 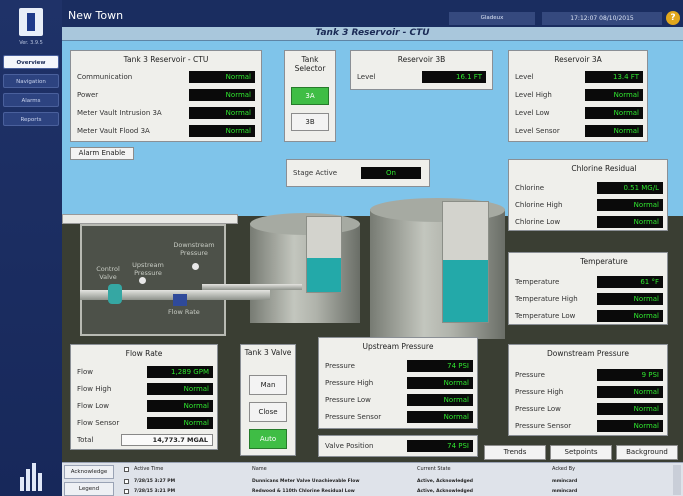 I want to click on temperature-label: Temperature High, so click(x=546, y=299).